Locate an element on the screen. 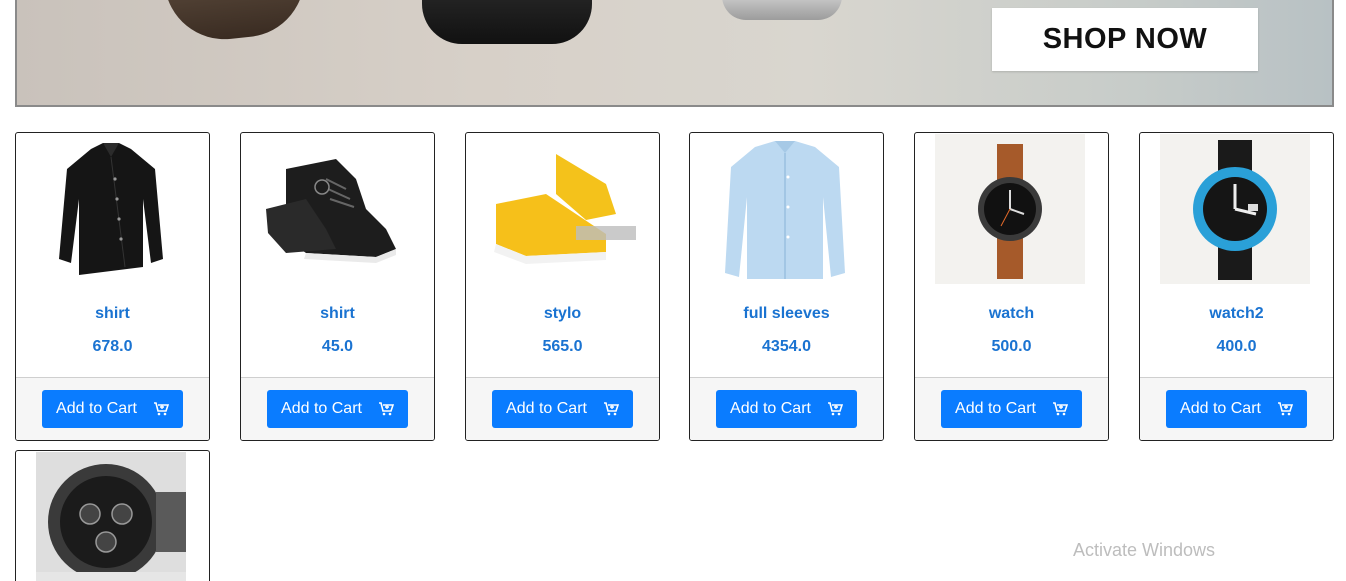 This screenshot has width=1346, height=581. product-name: watch2 is located at coordinates (1236, 314).